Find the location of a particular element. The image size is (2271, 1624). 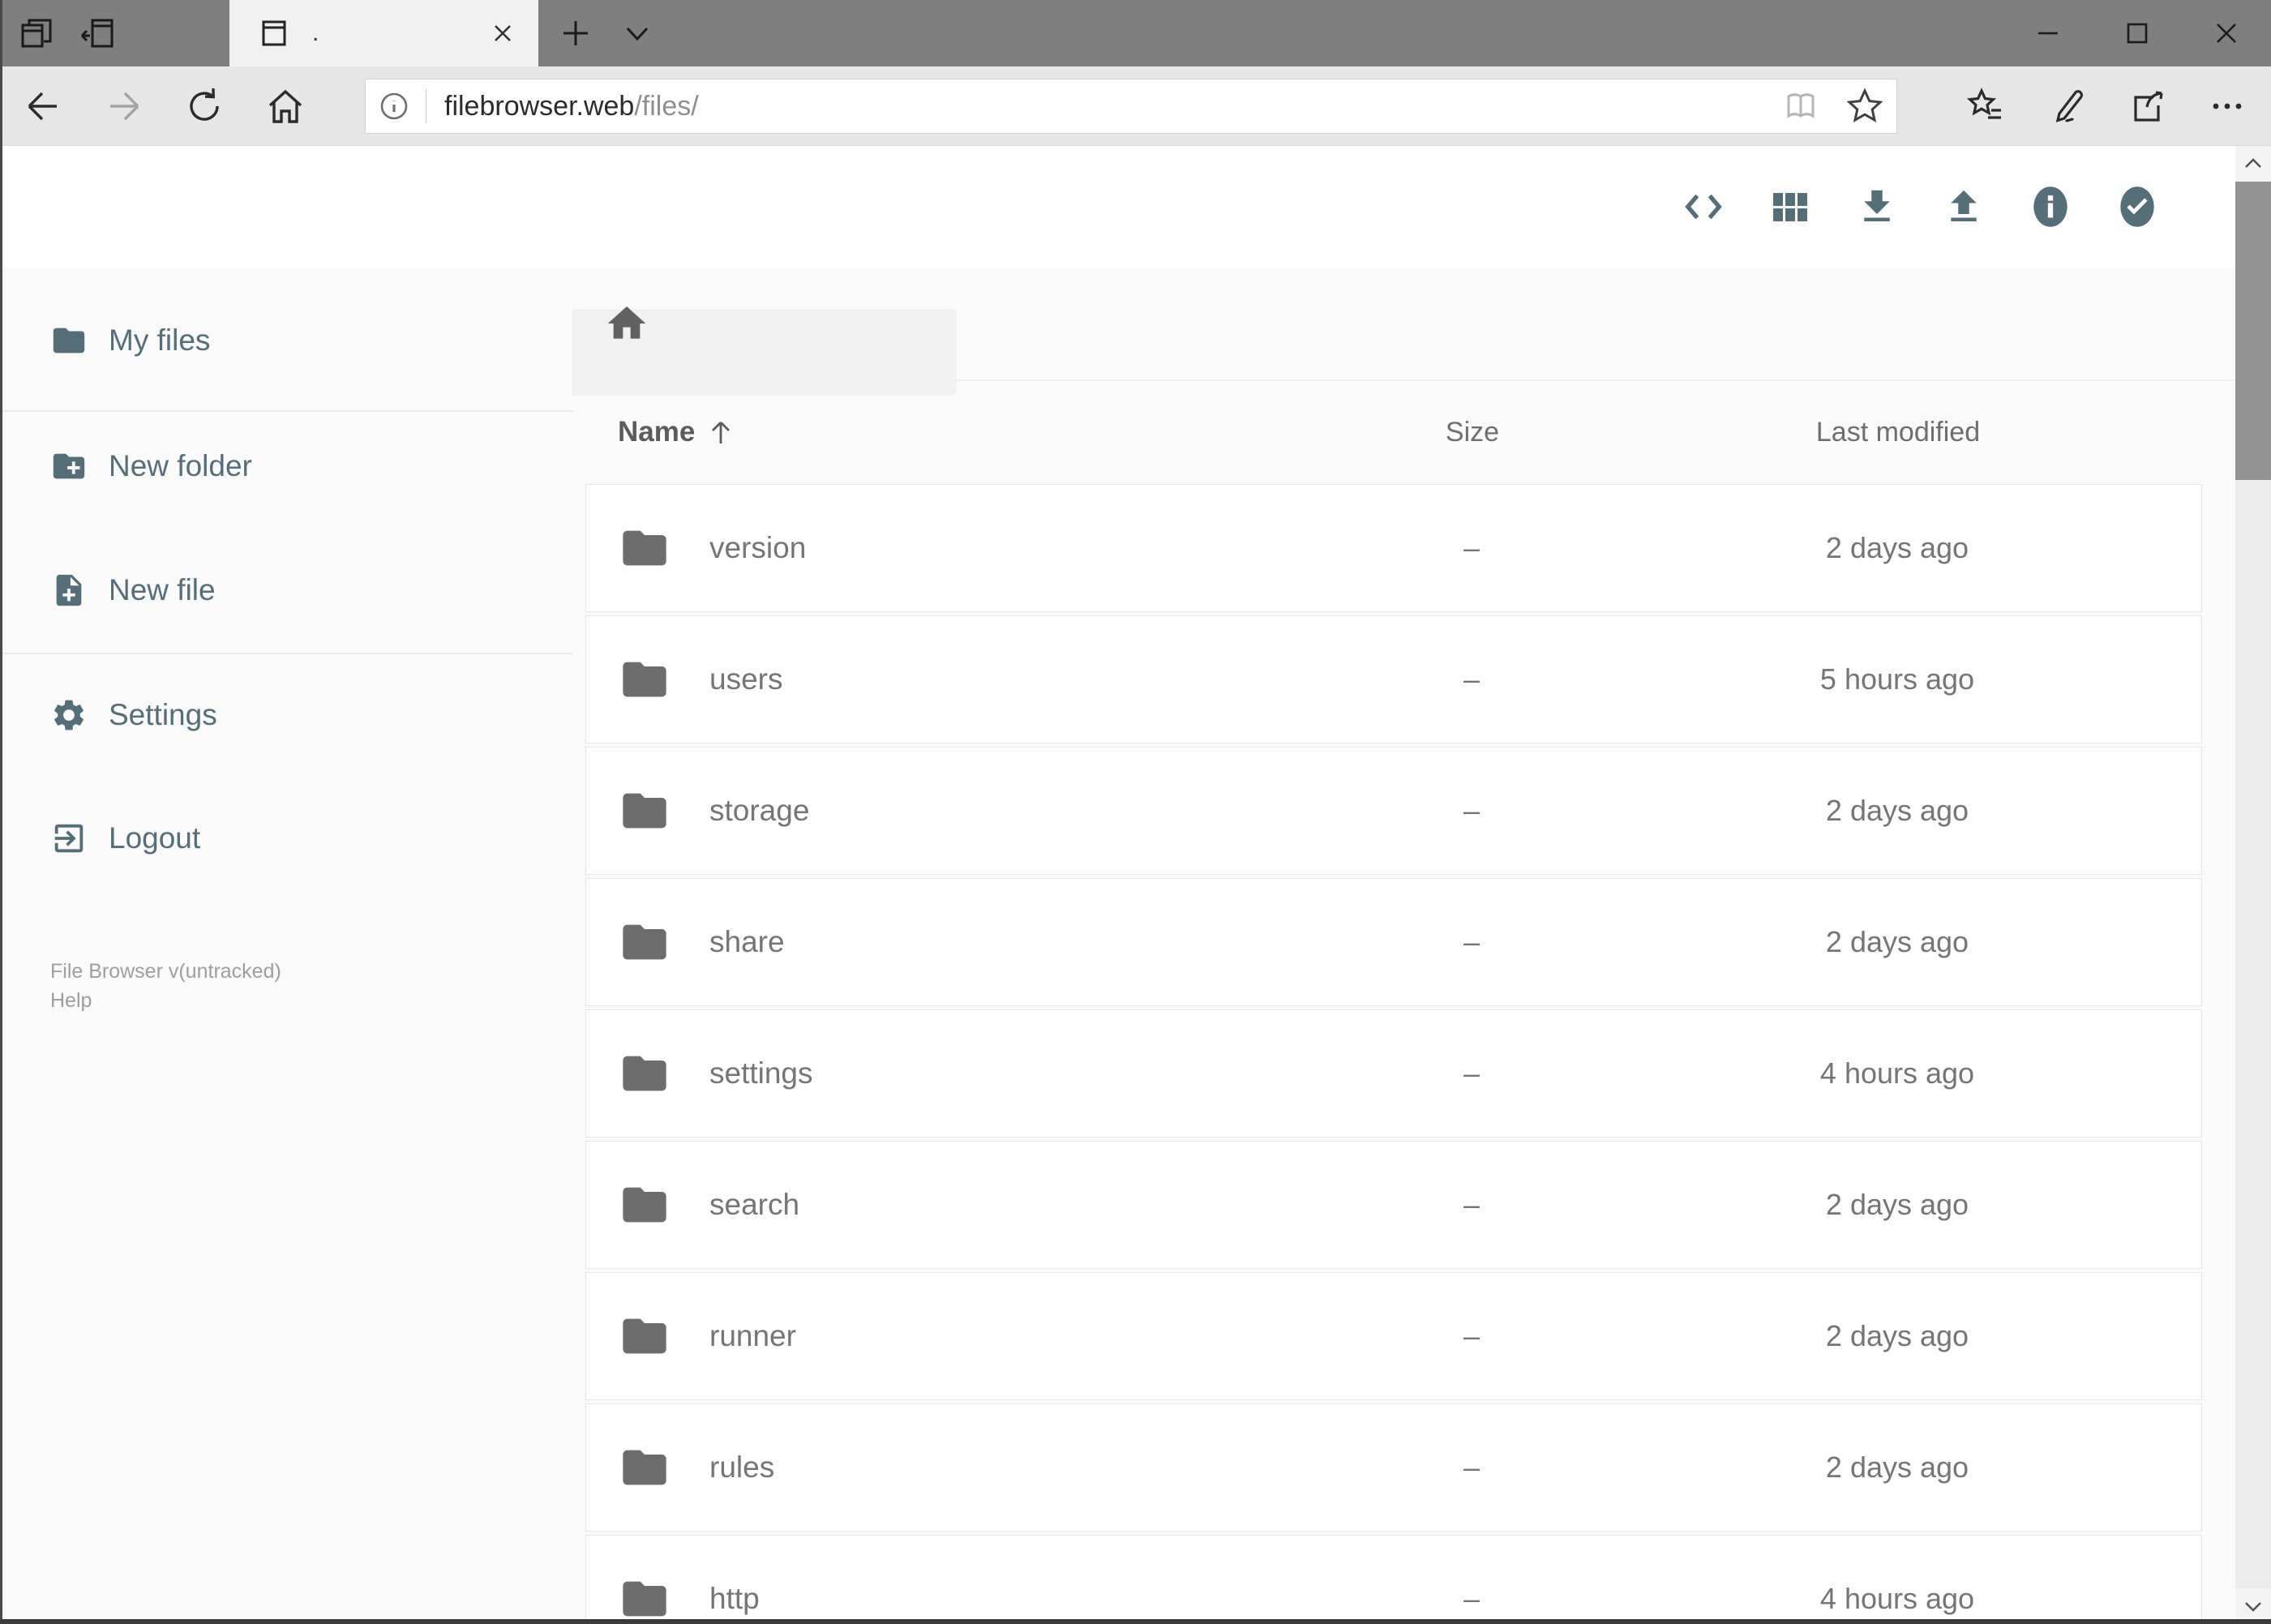

file-name: version is located at coordinates (758, 548).